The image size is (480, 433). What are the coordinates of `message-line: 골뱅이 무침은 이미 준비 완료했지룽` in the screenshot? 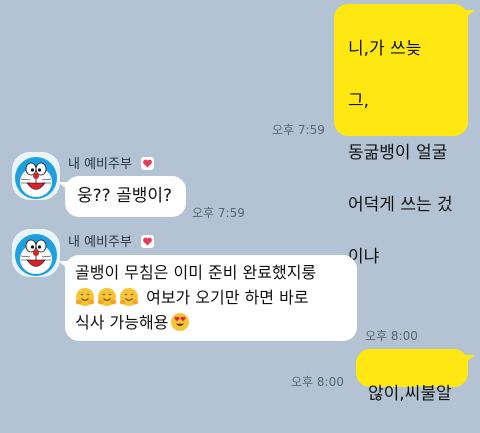 It's located at (196, 272).